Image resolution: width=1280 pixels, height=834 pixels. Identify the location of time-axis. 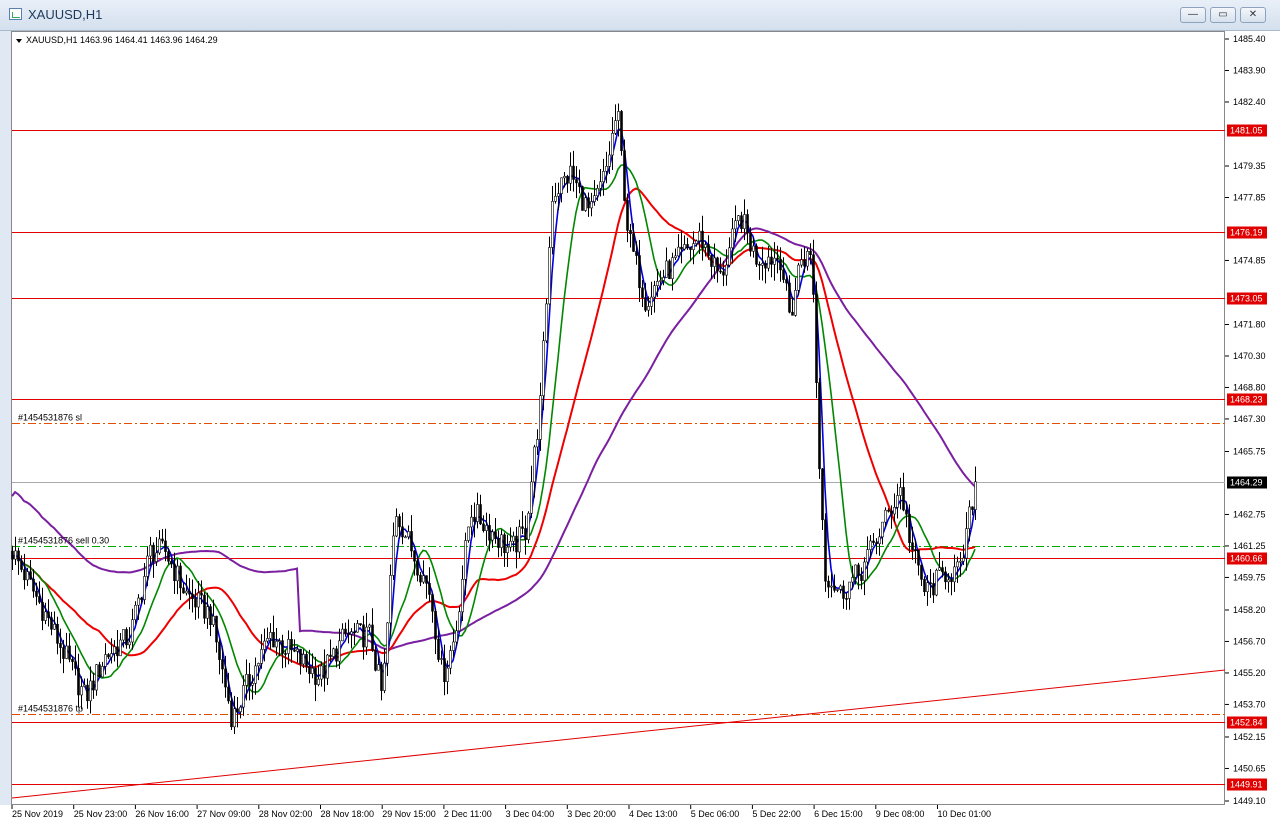
(640, 819).